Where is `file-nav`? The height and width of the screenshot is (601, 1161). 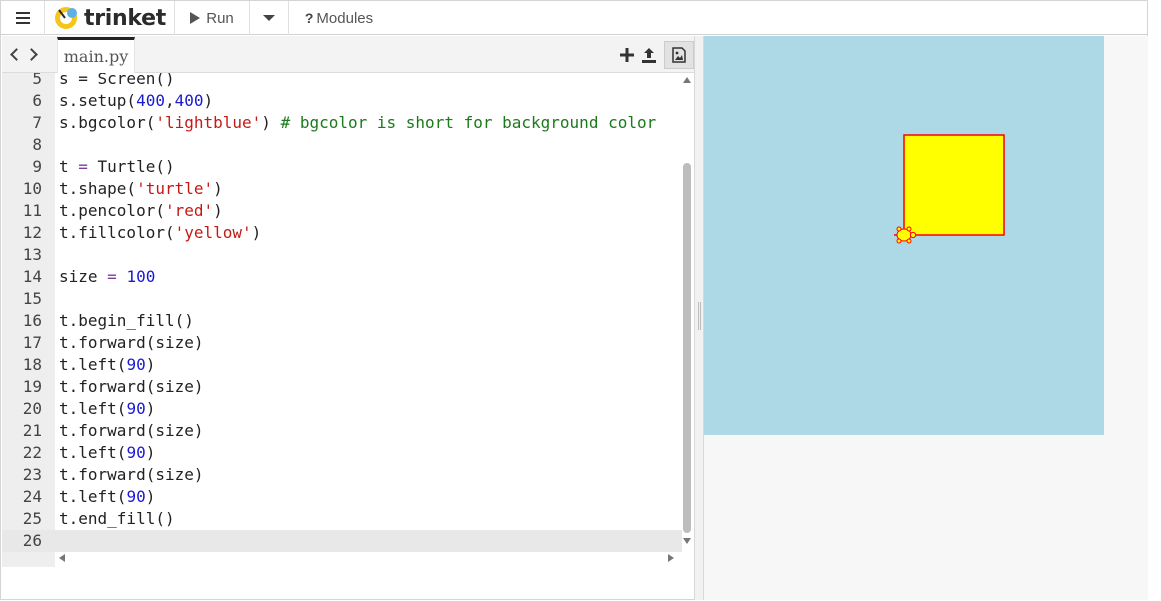
file-nav is located at coordinates (24, 54).